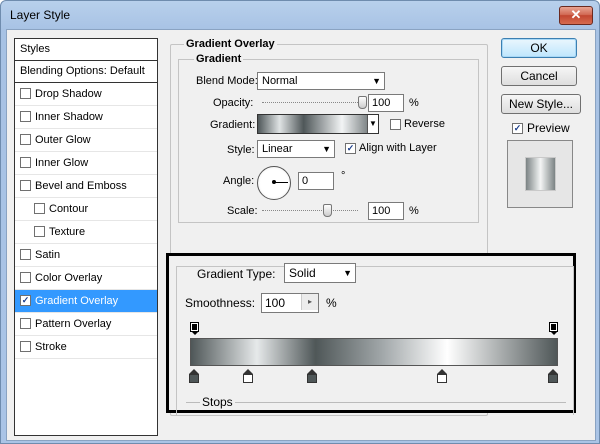 This screenshot has width=600, height=444. Describe the element at coordinates (398, 148) in the screenshot. I see `align-with-layer-label: Align with Layer` at that location.